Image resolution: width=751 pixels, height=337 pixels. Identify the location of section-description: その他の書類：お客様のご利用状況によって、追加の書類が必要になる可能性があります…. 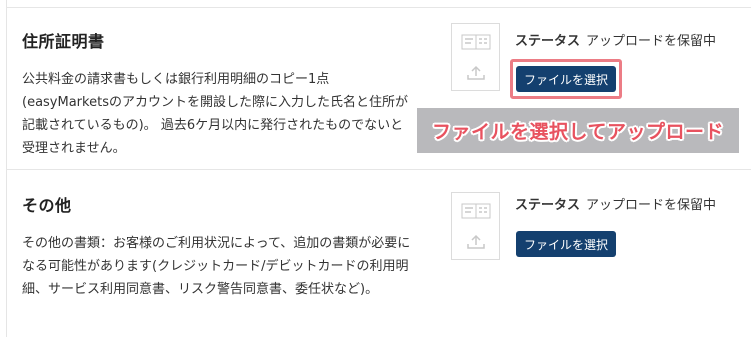
(216, 266).